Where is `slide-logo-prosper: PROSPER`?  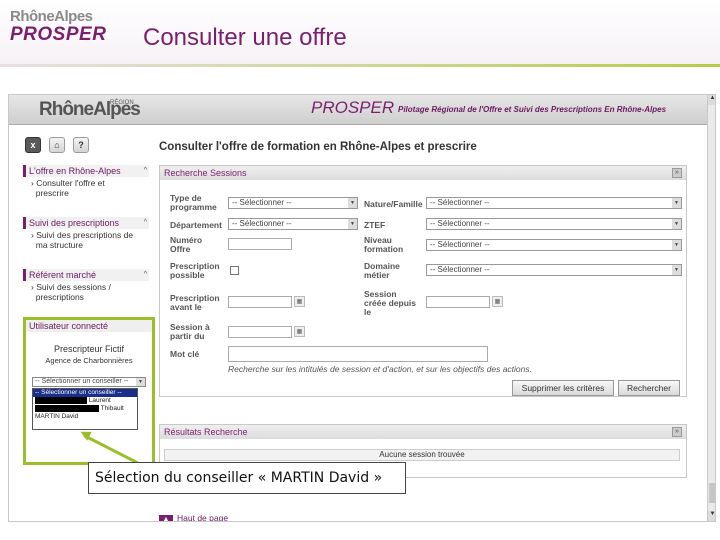 slide-logo-prosper: PROSPER is located at coordinates (58, 34).